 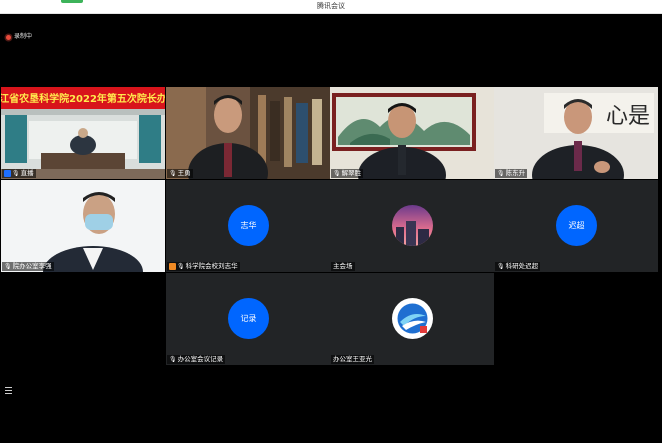 I want to click on live-stream-video: 黑龙江省农垦科学院2022年第五次院长办公会, so click(x=83, y=133).